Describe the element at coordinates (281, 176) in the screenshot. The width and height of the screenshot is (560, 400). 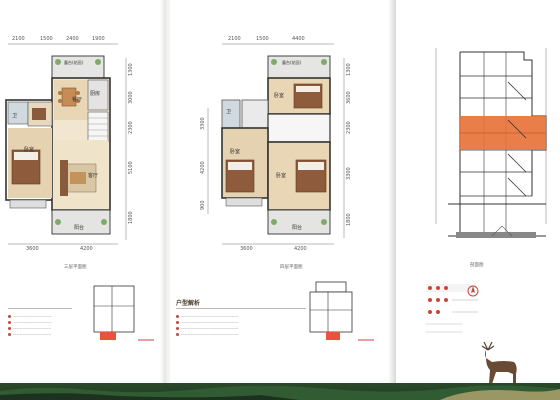
I see `room-bedroom-right: 卧室` at that location.